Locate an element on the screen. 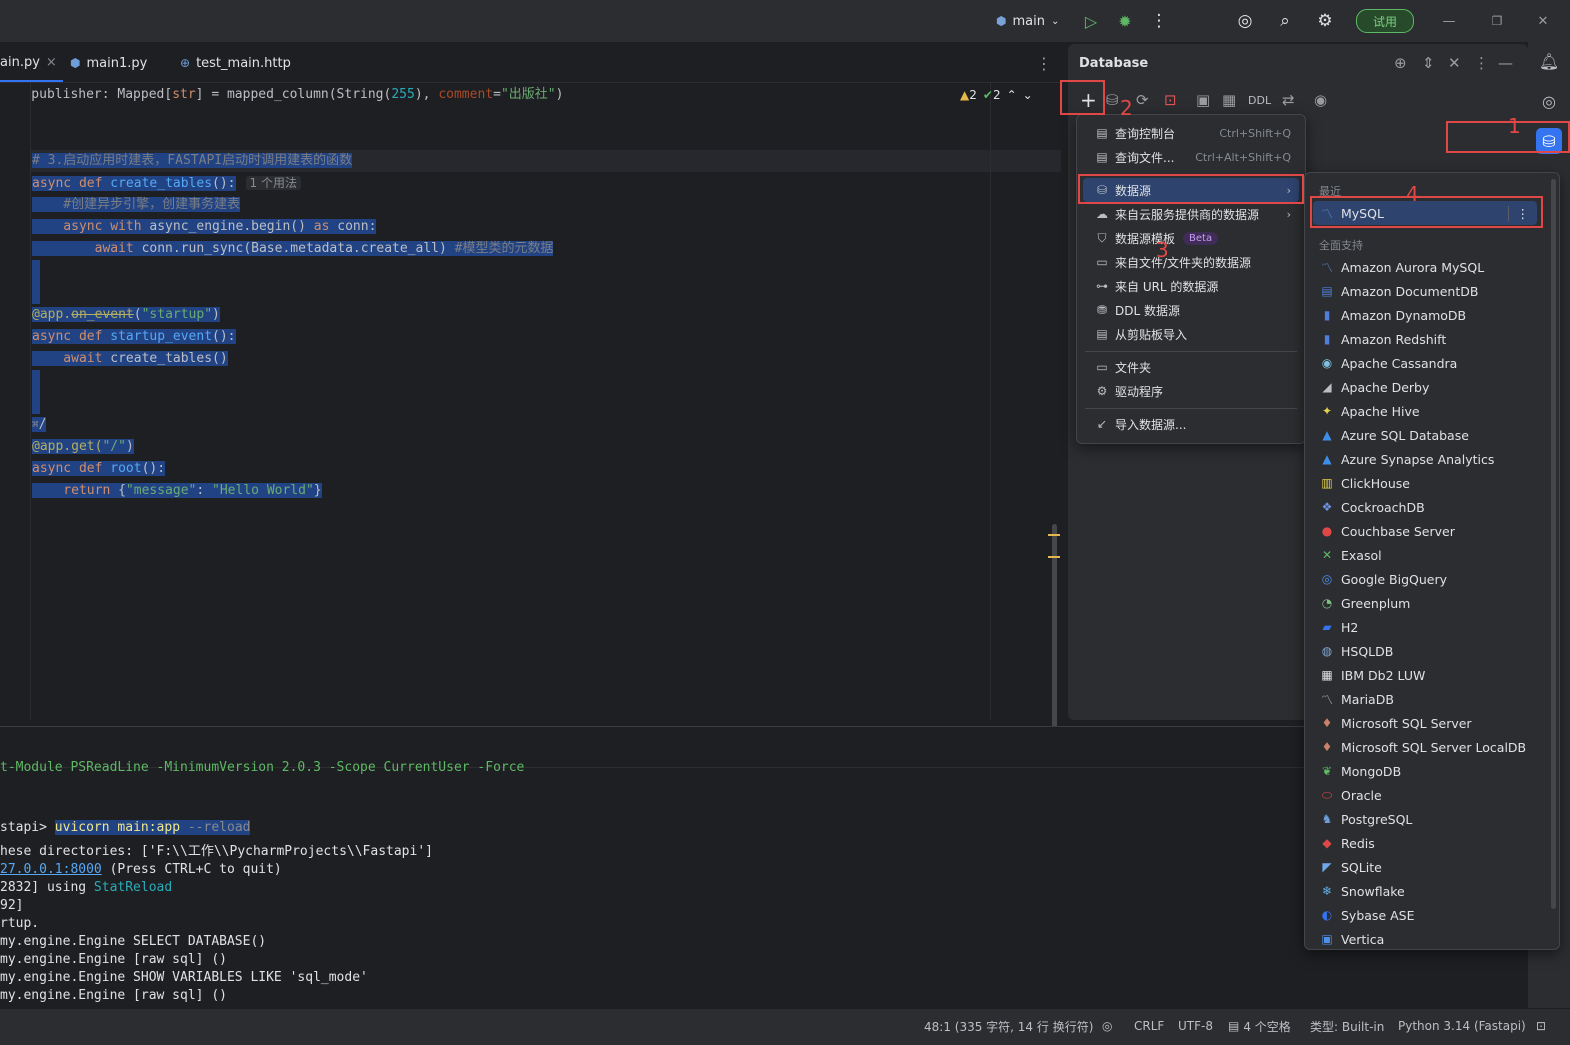 The width and height of the screenshot is (1570, 1045). hide-panel-icon: — is located at coordinates (1505, 63).